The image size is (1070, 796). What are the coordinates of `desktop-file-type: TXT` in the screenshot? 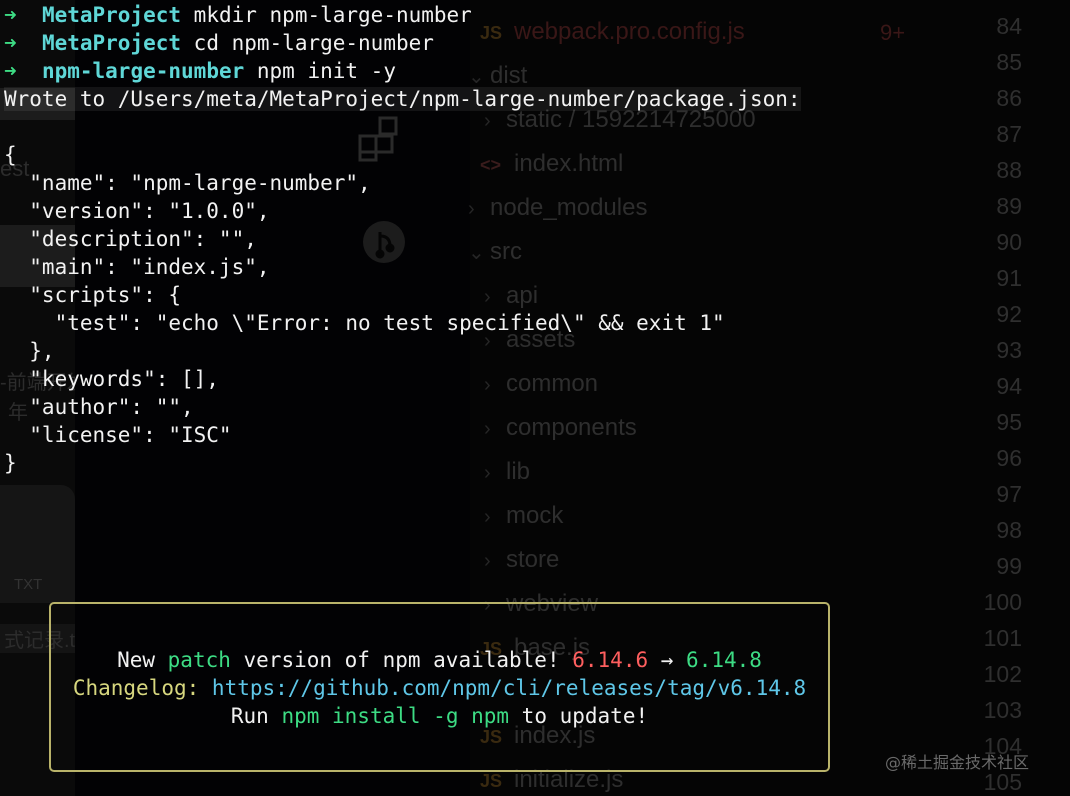 It's located at (28, 584).